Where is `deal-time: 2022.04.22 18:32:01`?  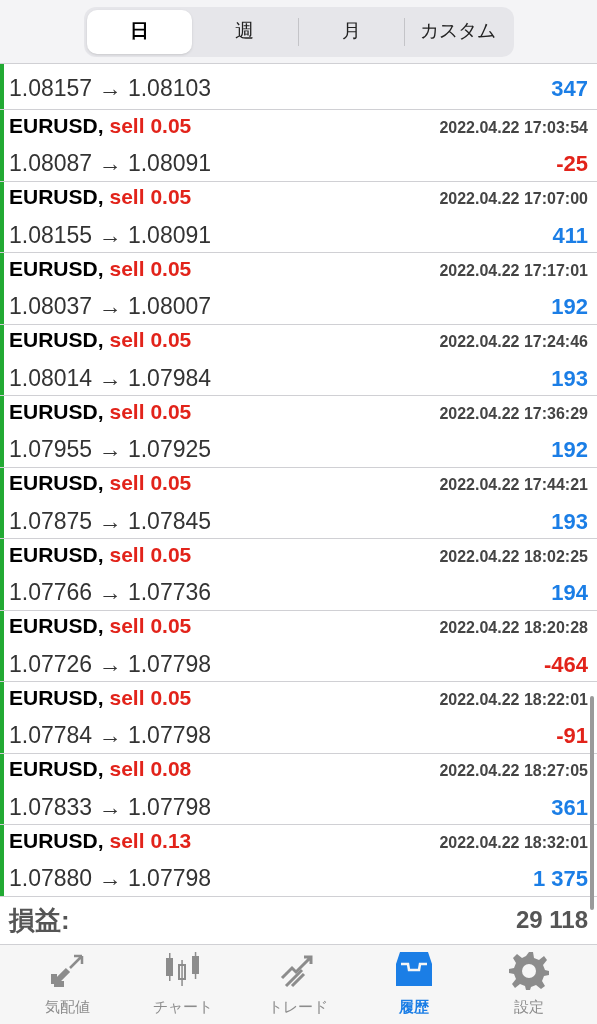 deal-time: 2022.04.22 18:32:01 is located at coordinates (513, 842).